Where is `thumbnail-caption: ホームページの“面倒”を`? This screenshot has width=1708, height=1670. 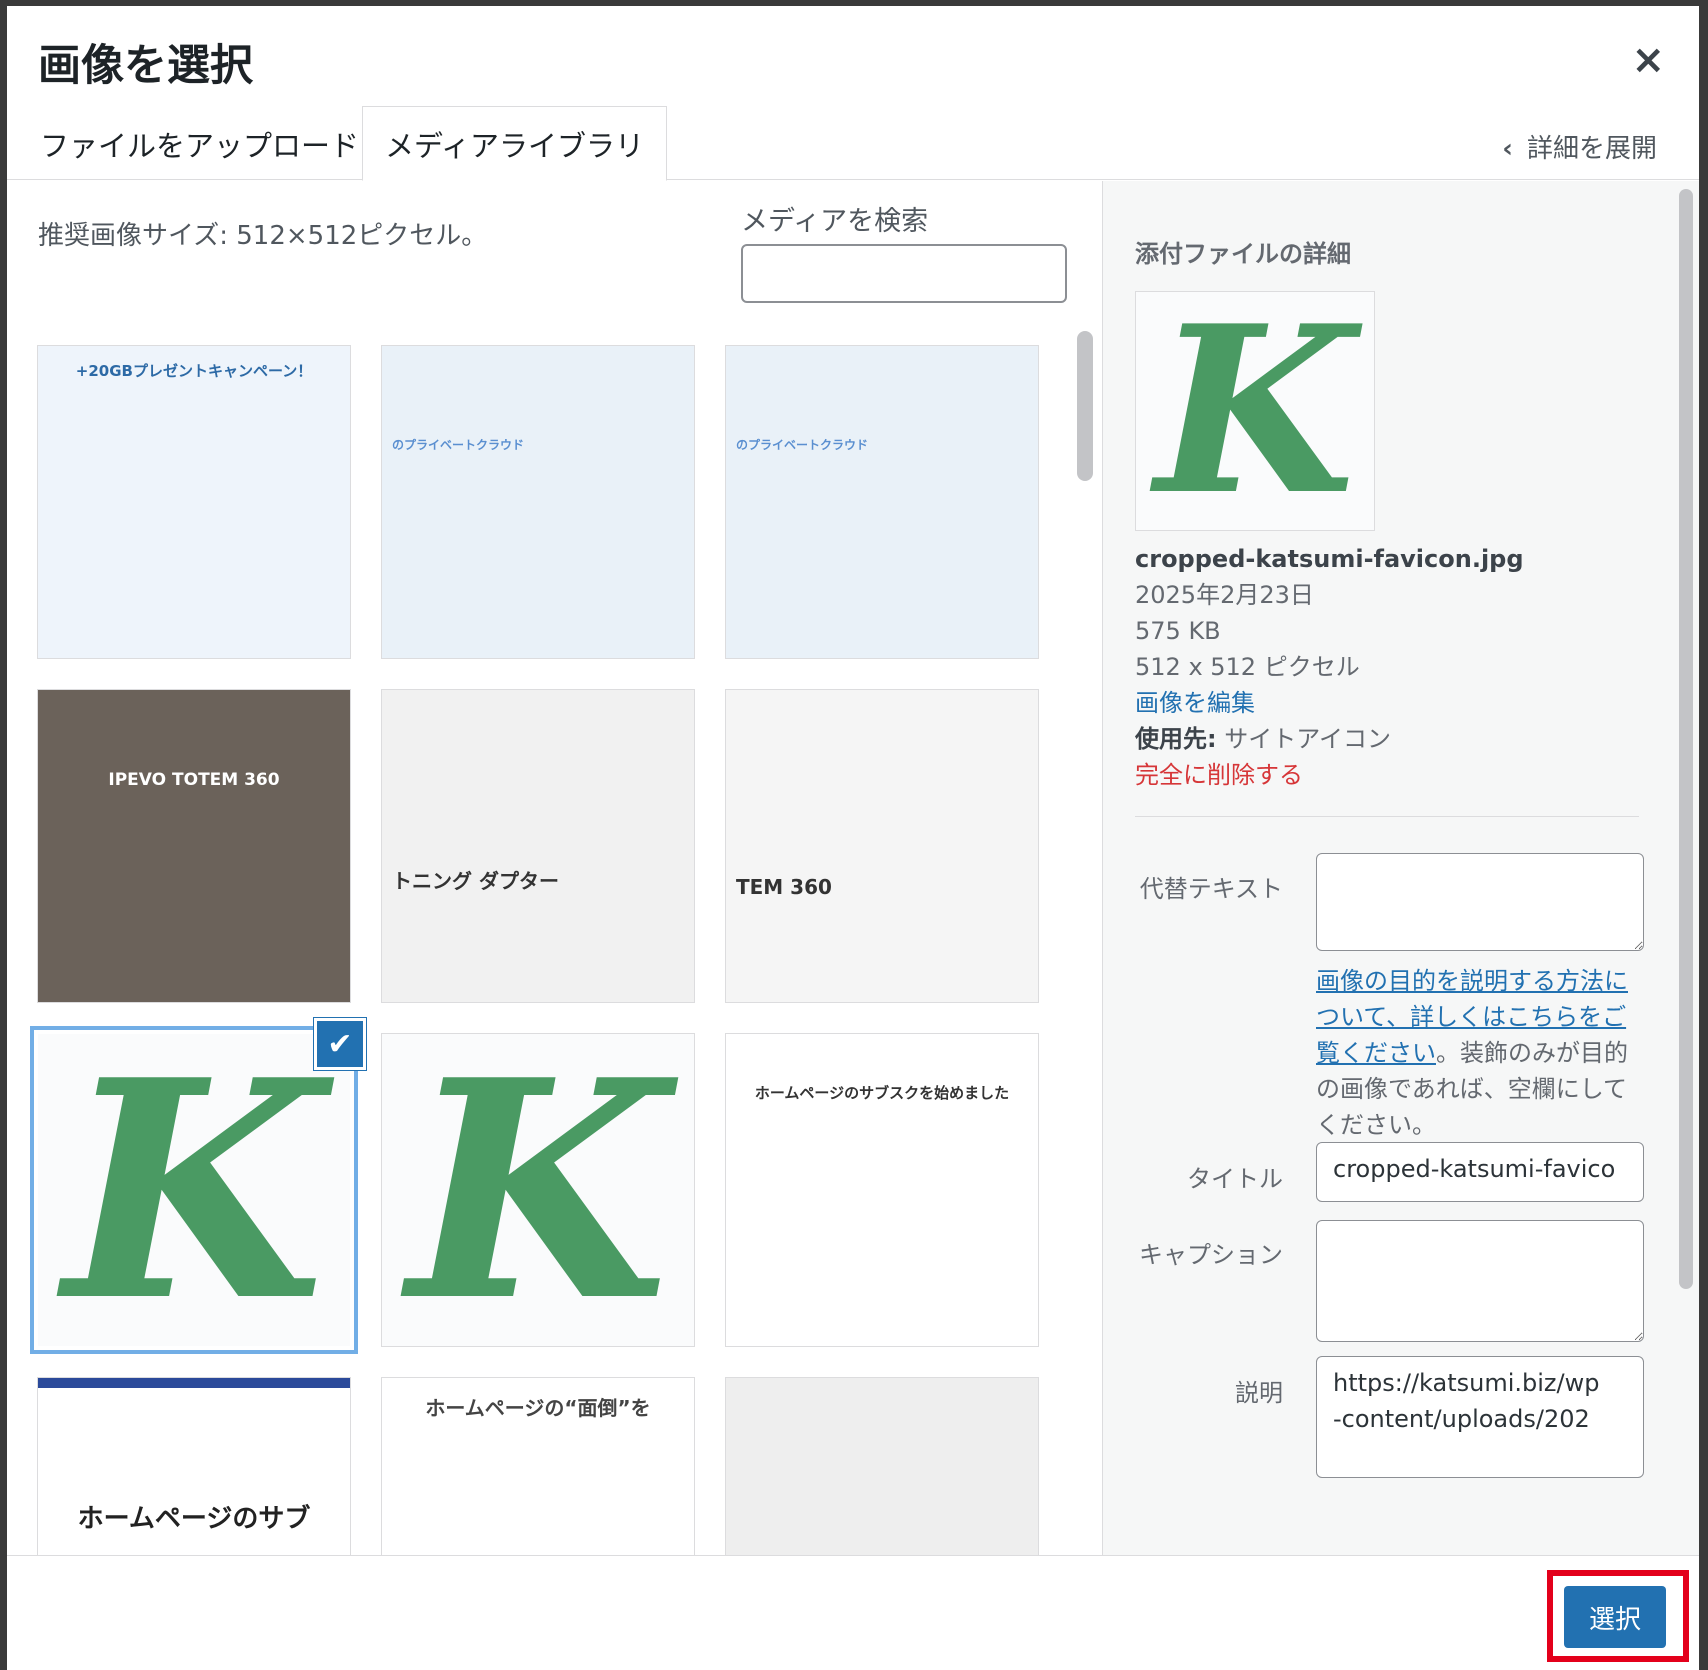
thumbnail-caption: ホームページの“面倒”を is located at coordinates (538, 1408).